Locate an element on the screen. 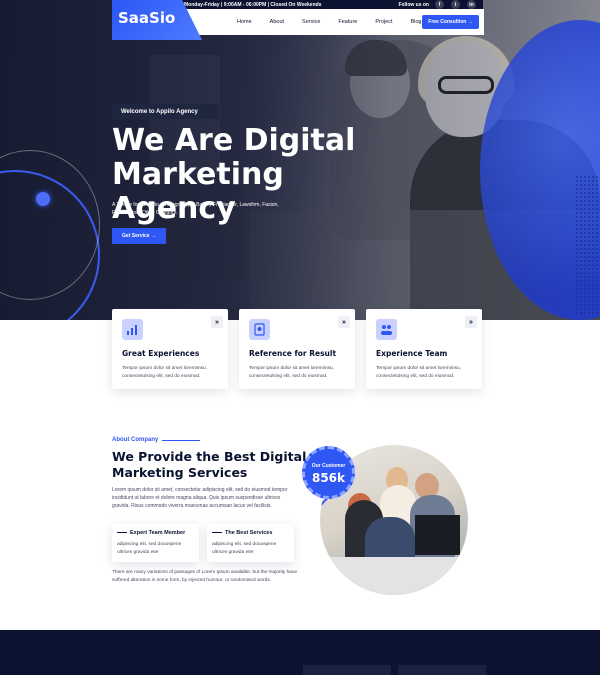 The width and height of the screenshot is (600, 675). linkedin-icon: in is located at coordinates (471, 4).